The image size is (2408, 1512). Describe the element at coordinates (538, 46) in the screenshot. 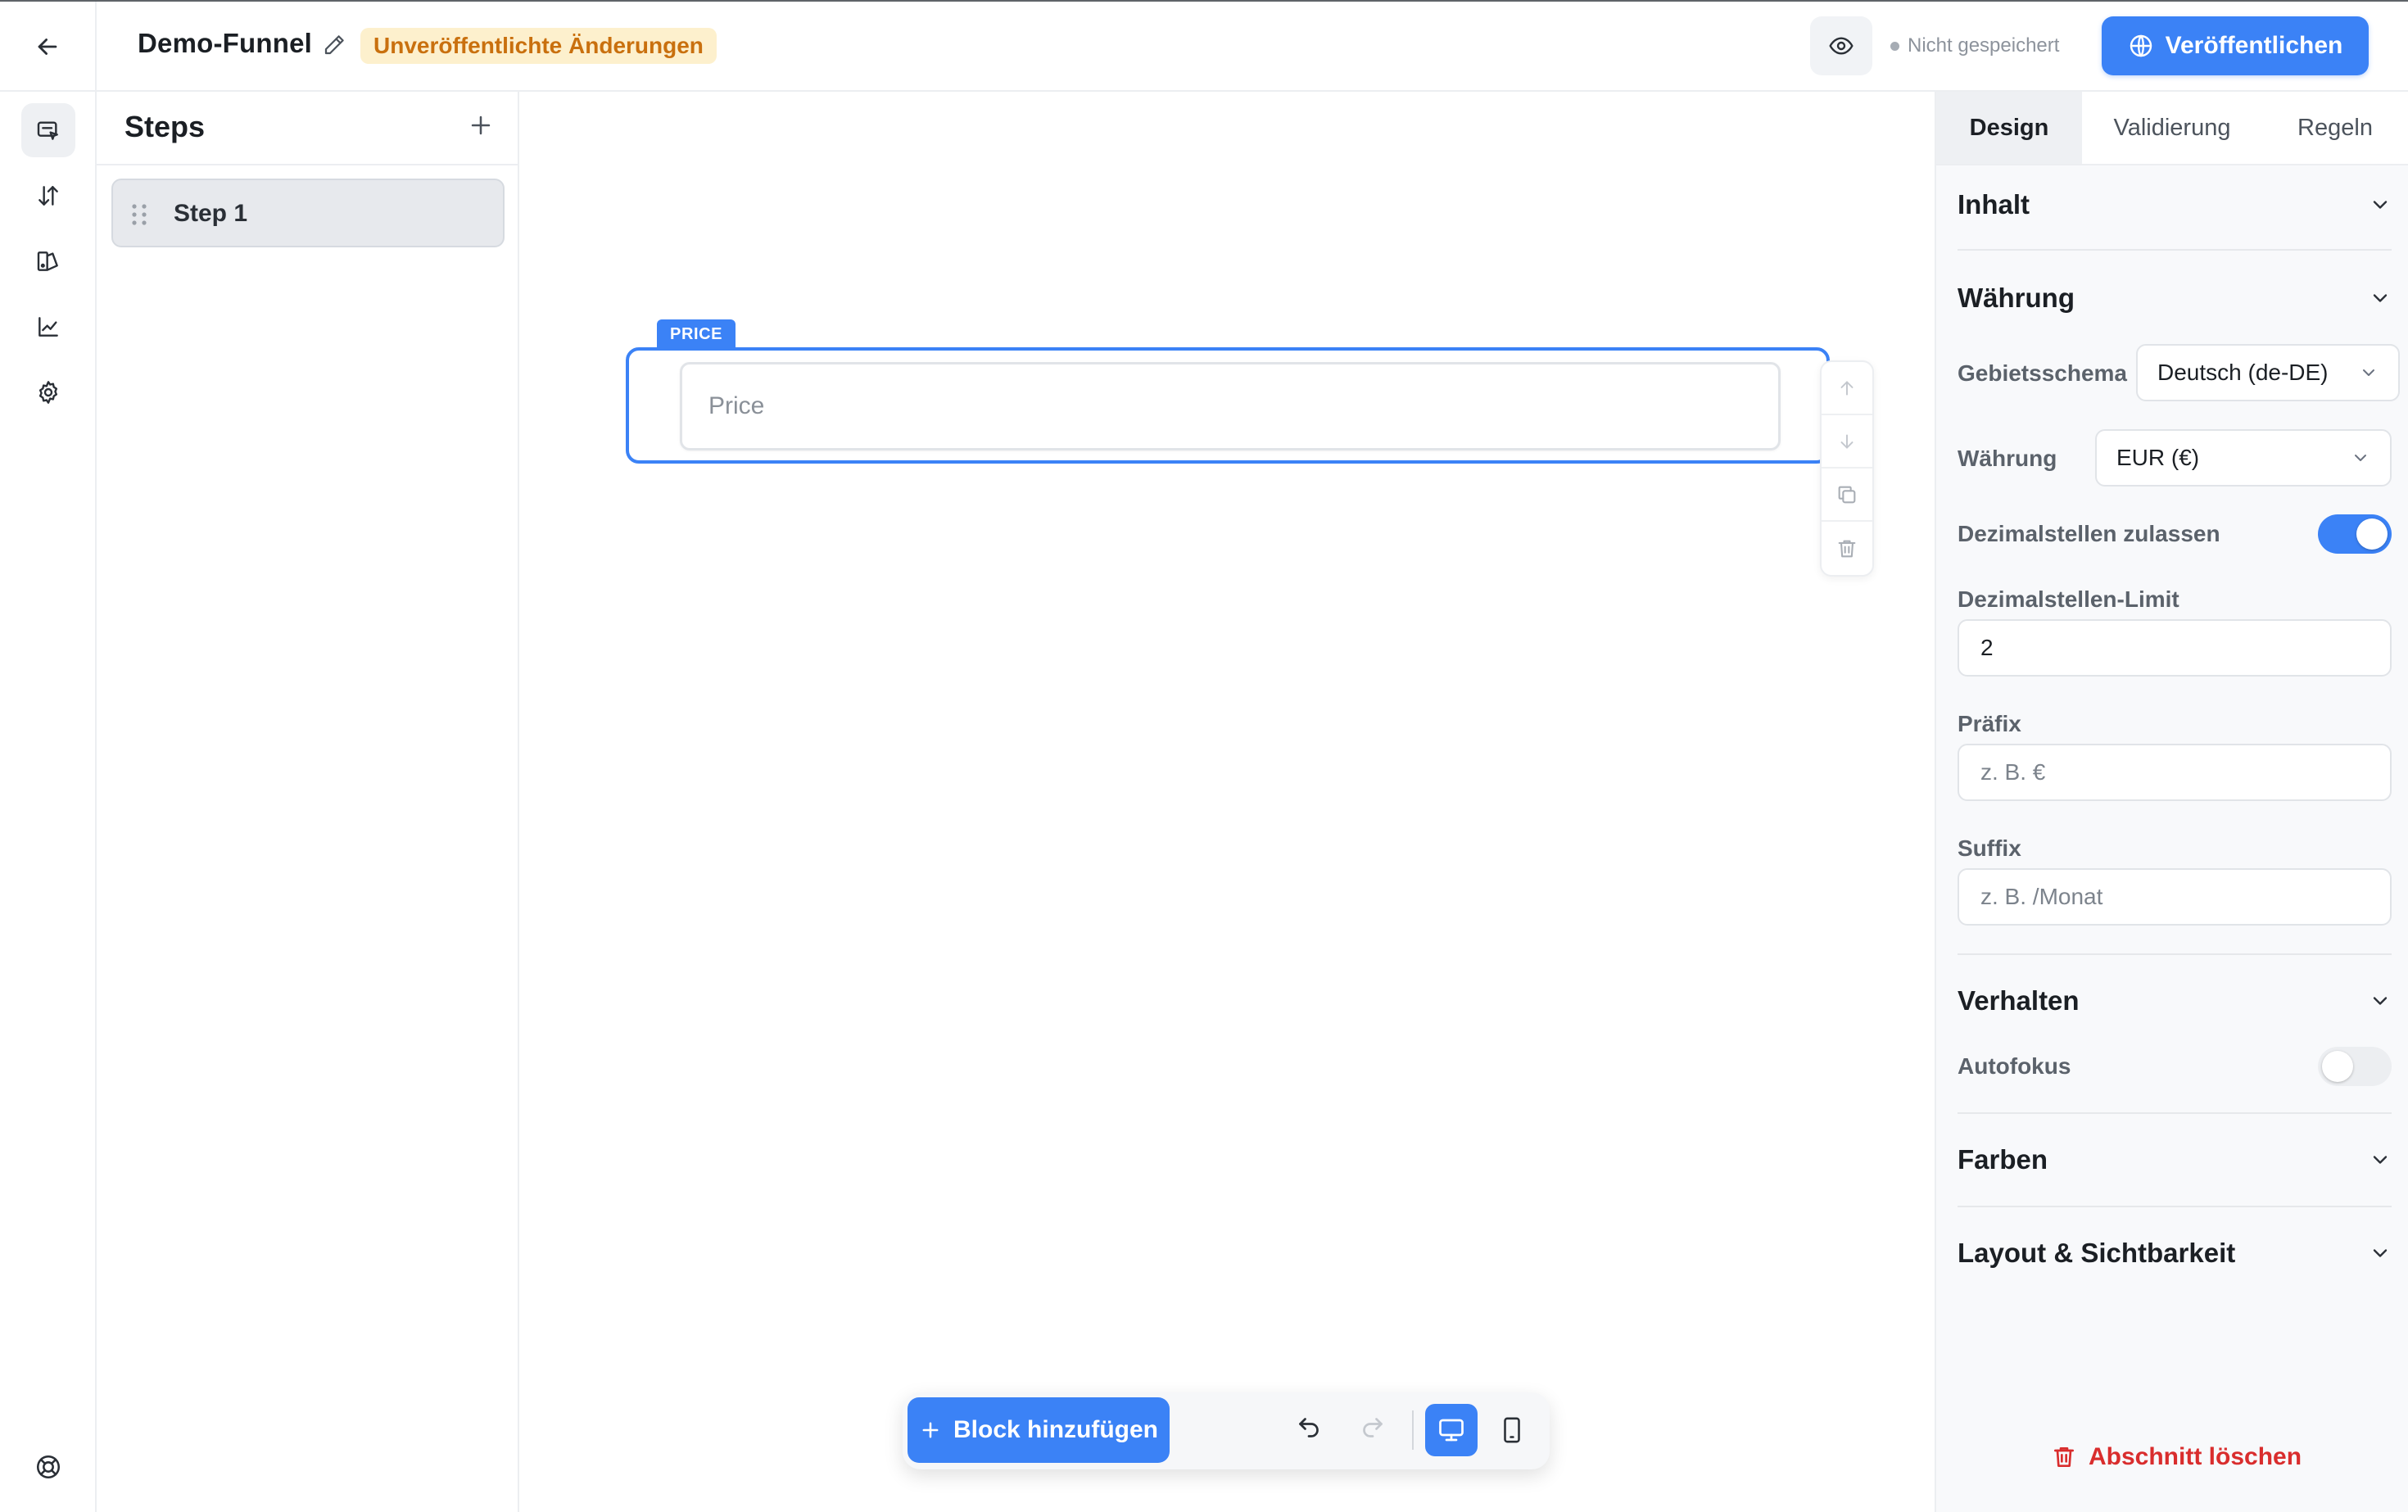

I see `unpublished-changes-badge: Unveröffentlichte Änderungen` at that location.